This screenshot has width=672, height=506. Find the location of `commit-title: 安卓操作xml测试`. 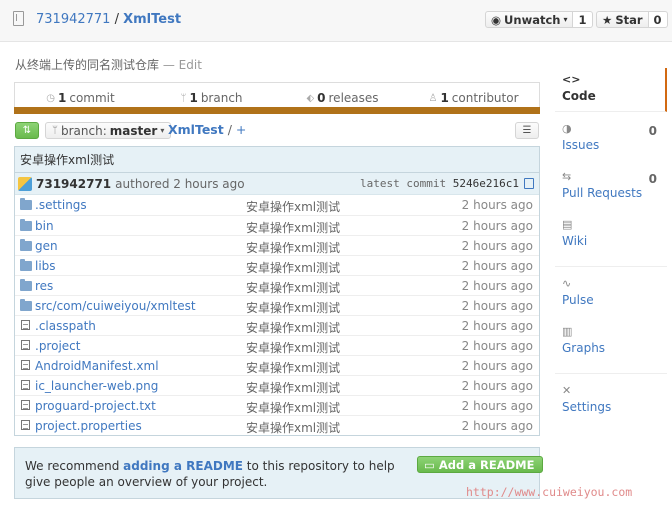

commit-title: 安卓操作xml测试 is located at coordinates (277, 160).